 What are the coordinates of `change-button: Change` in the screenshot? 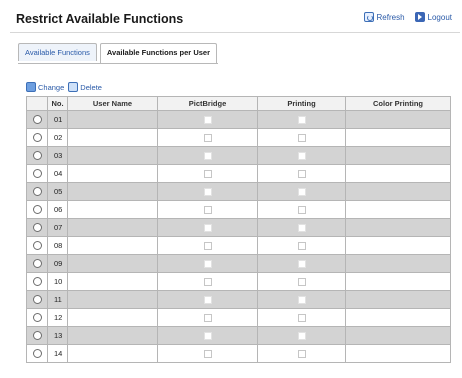 It's located at (45, 87).